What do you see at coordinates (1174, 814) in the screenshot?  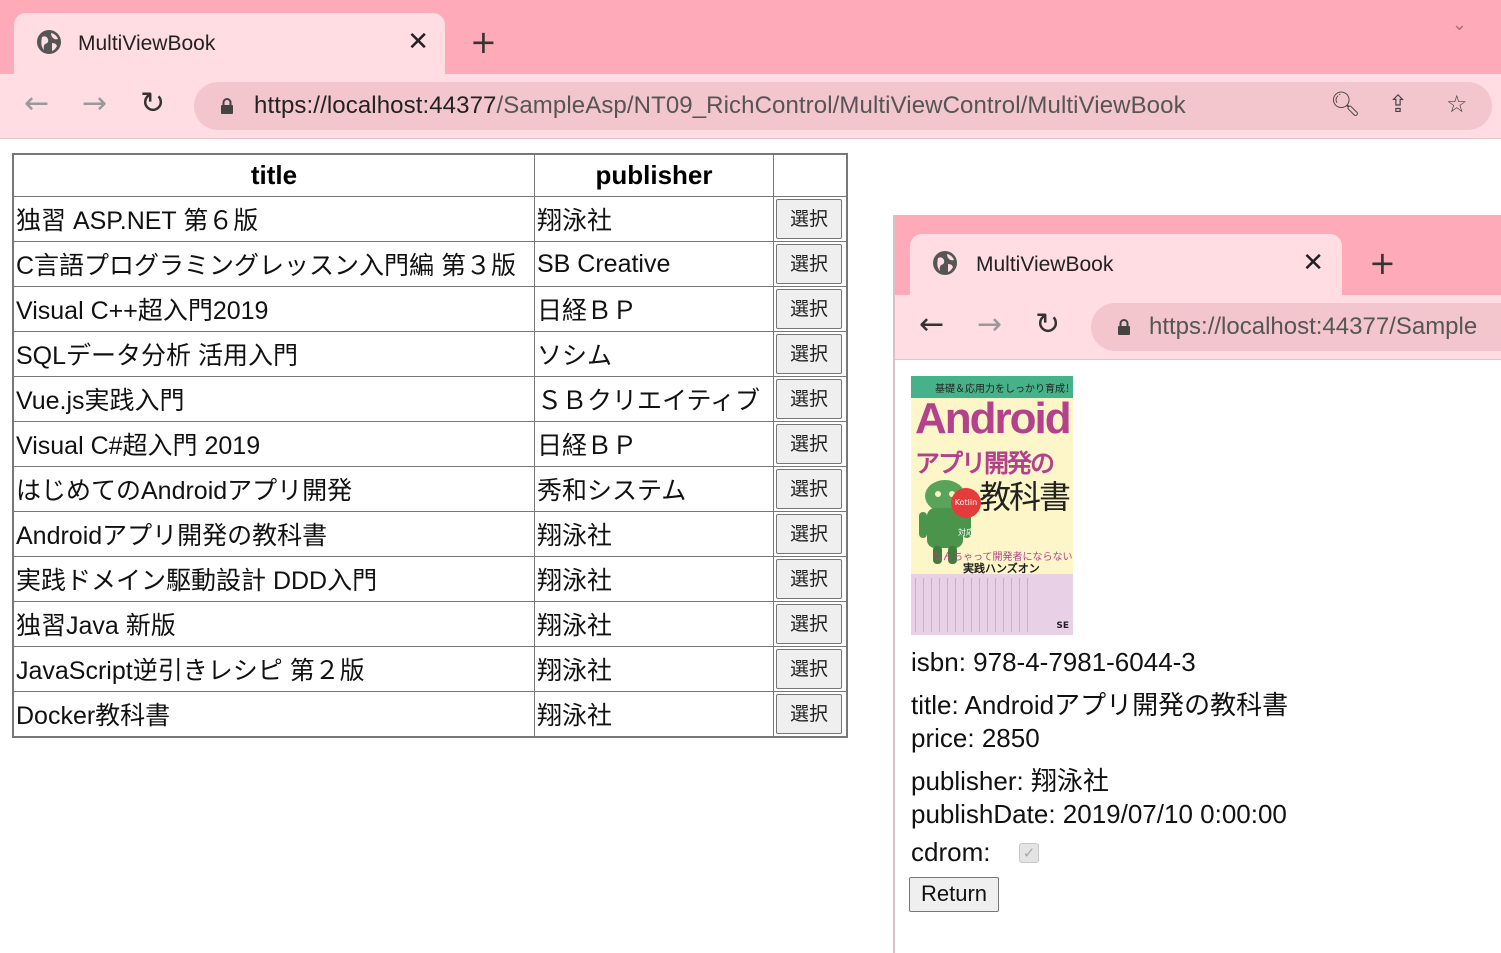 I see `detail-value: 2019/07/10 0:00:00` at bounding box center [1174, 814].